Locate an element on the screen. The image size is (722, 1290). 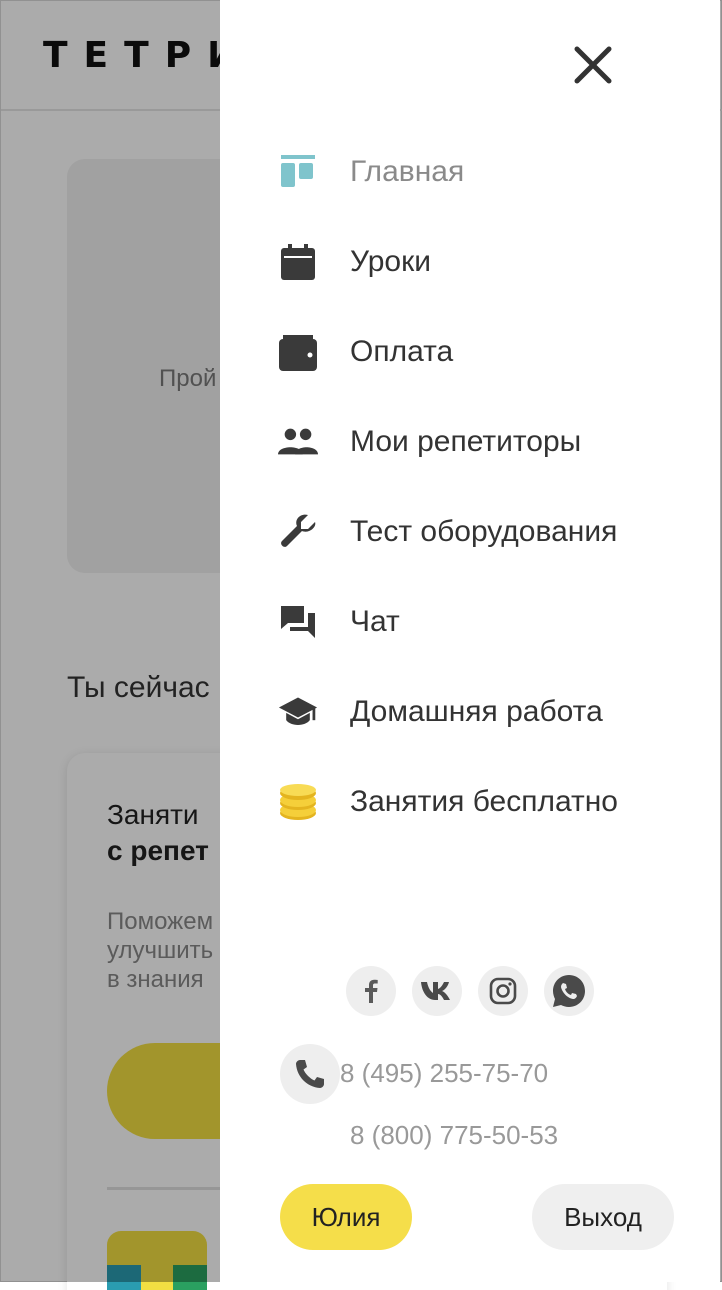
menu-label-homework: Домашняя работа is located at coordinates (476, 711).